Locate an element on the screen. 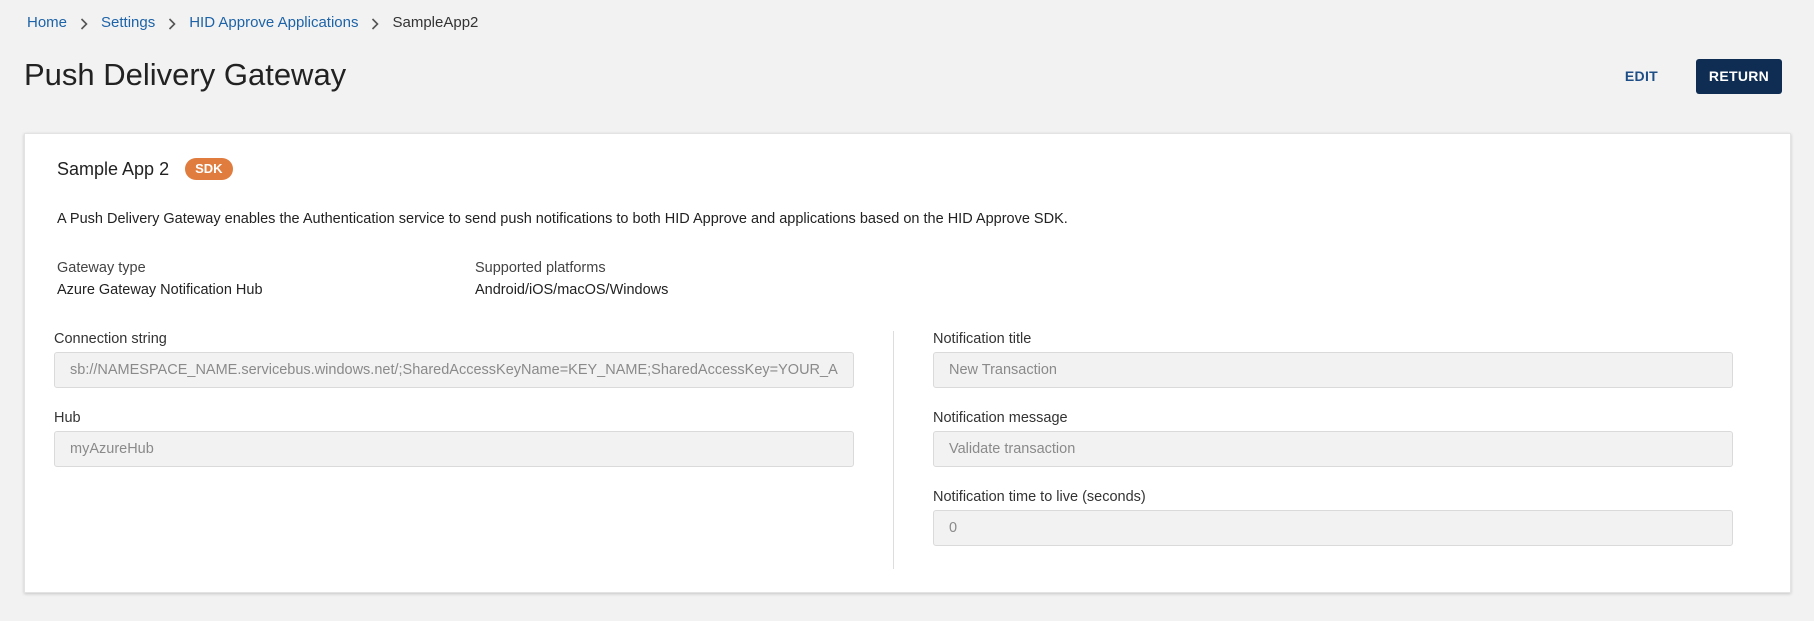  edit-button: EDIT is located at coordinates (1641, 76).